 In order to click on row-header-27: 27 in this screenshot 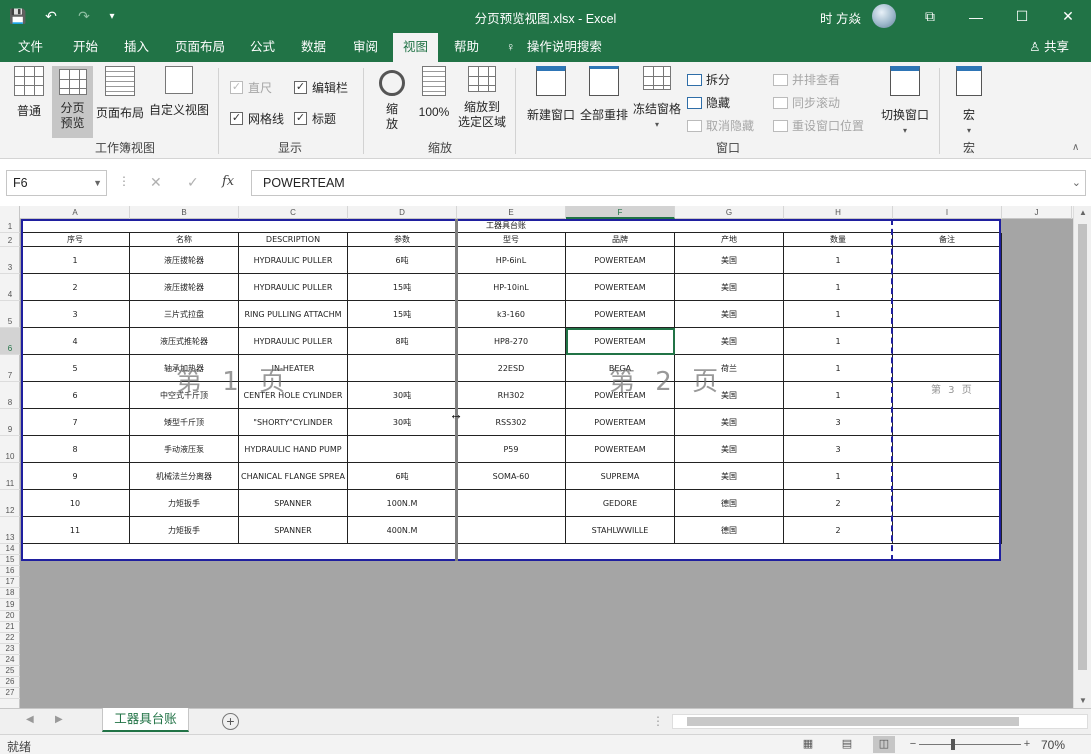, I will do `click(10, 694)`.